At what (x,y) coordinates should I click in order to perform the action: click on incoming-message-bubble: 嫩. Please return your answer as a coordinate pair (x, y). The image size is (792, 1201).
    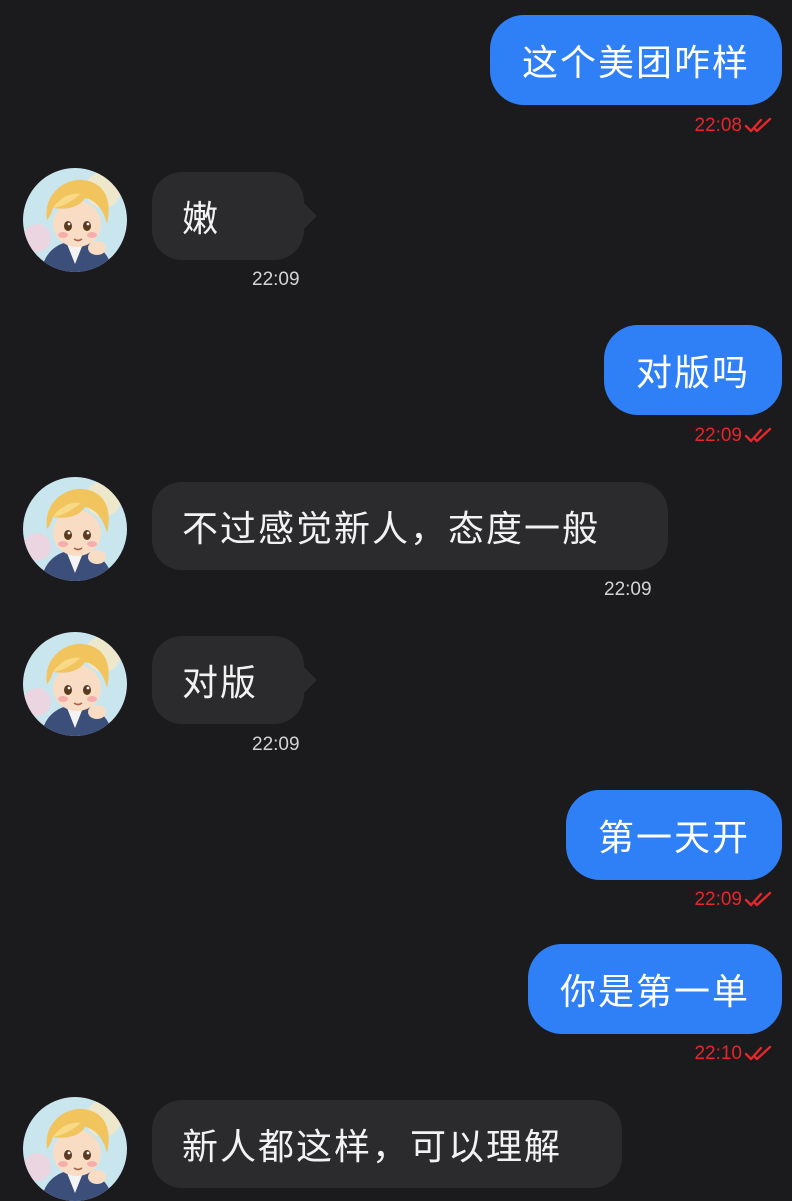
    Looking at the image, I should click on (228, 216).